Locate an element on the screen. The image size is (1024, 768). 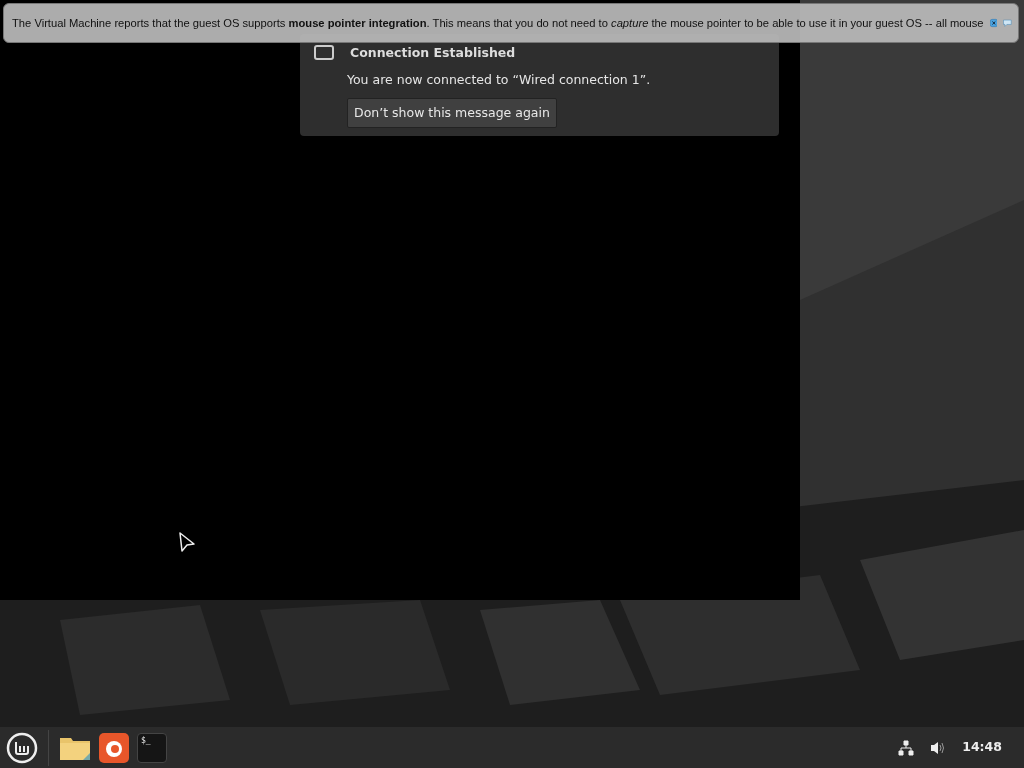
cursor-icon is located at coordinates (187, 542).